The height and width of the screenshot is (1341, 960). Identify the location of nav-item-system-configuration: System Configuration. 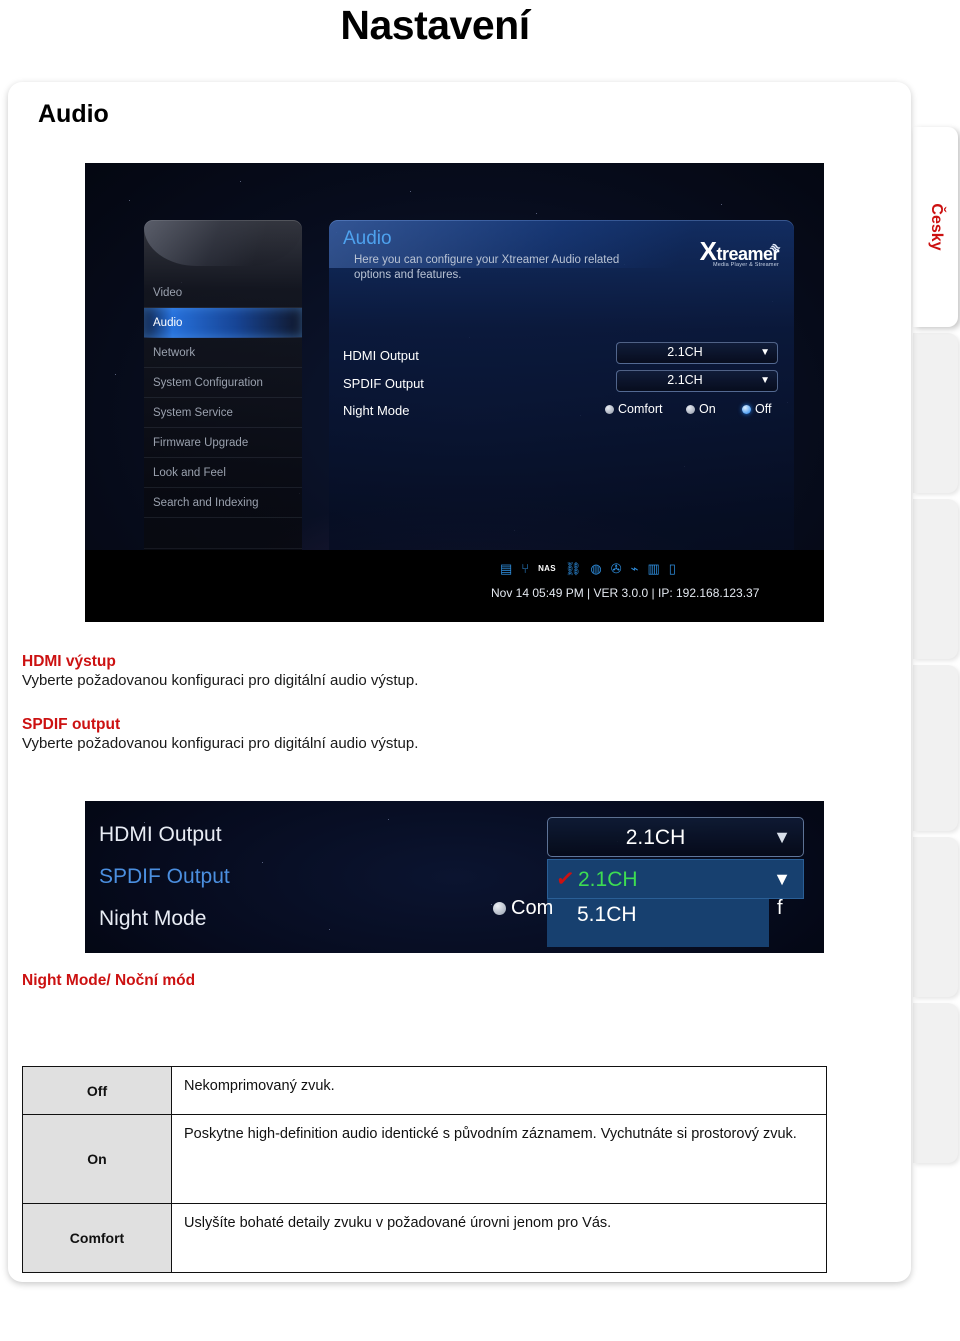
(223, 383).